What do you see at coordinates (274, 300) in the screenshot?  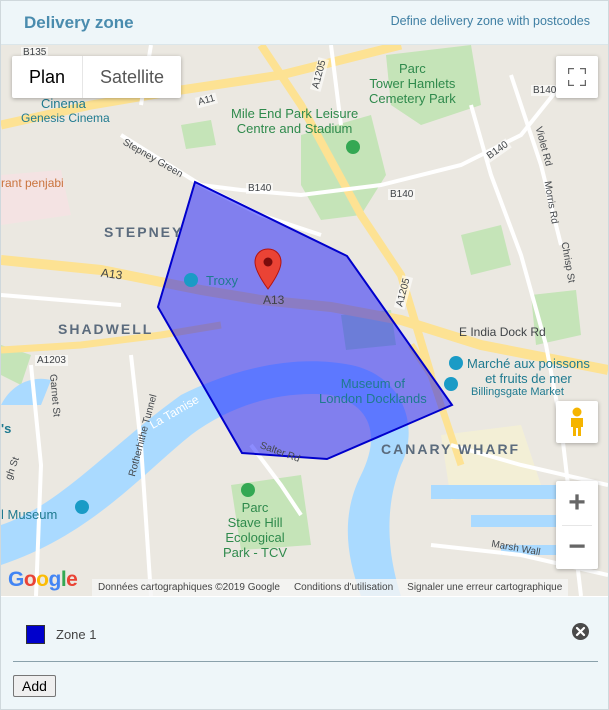 I see `label-a13-center: A13` at bounding box center [274, 300].